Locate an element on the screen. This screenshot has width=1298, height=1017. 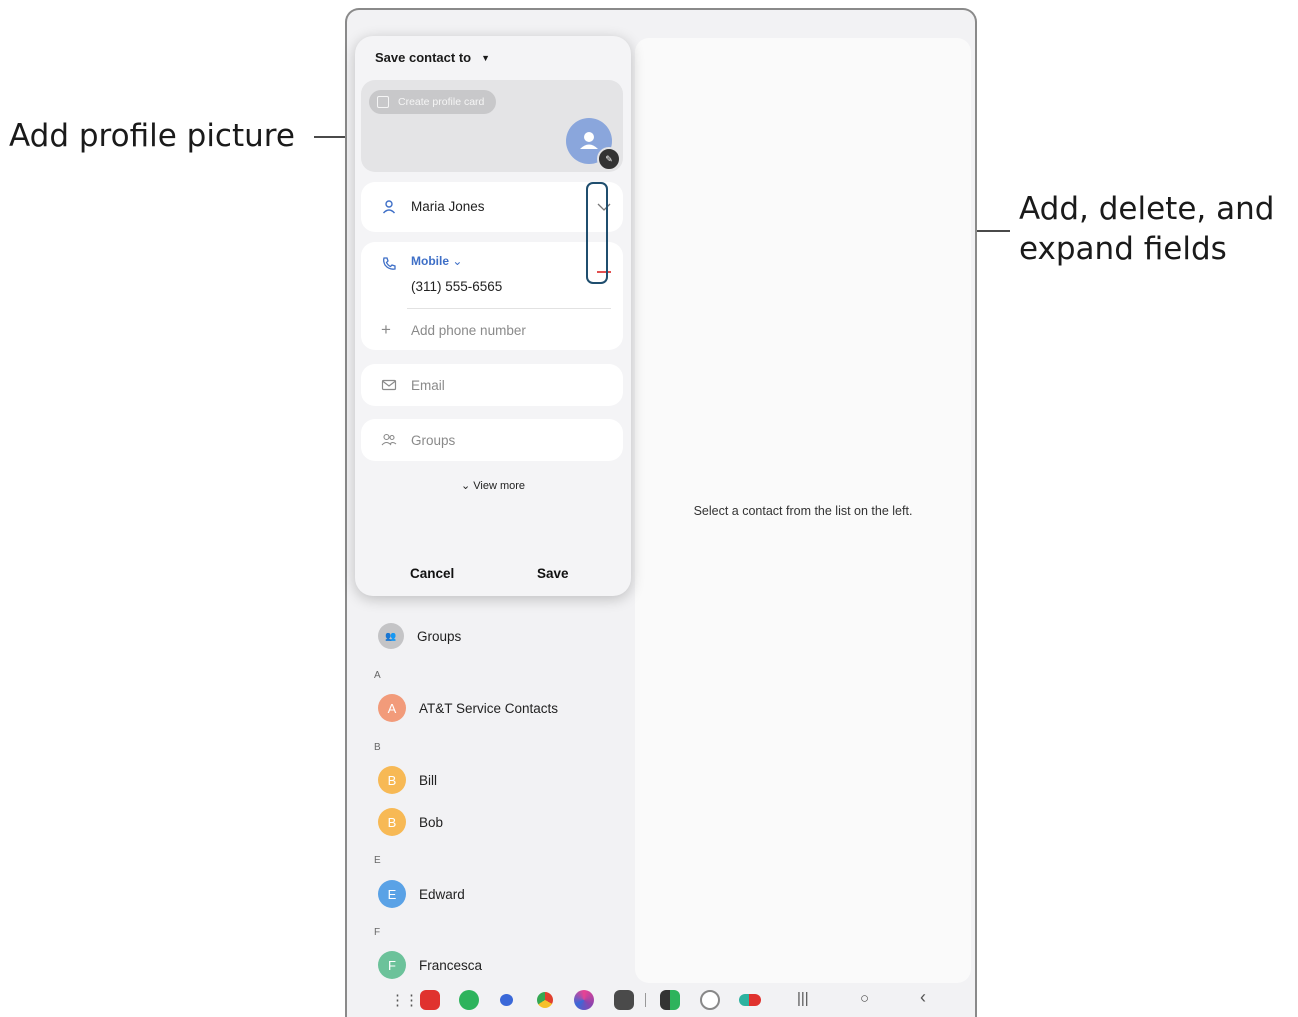
list-item-contact: A AT&T Service Contacts is located at coordinates (468, 708).